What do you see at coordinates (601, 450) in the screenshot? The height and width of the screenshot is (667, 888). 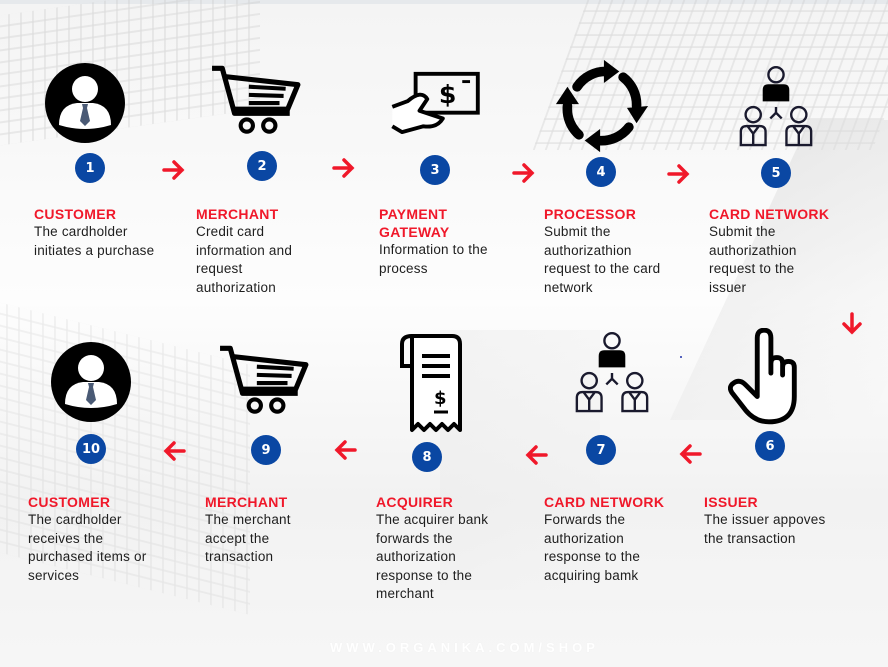 I see `step-number-badge: 7` at bounding box center [601, 450].